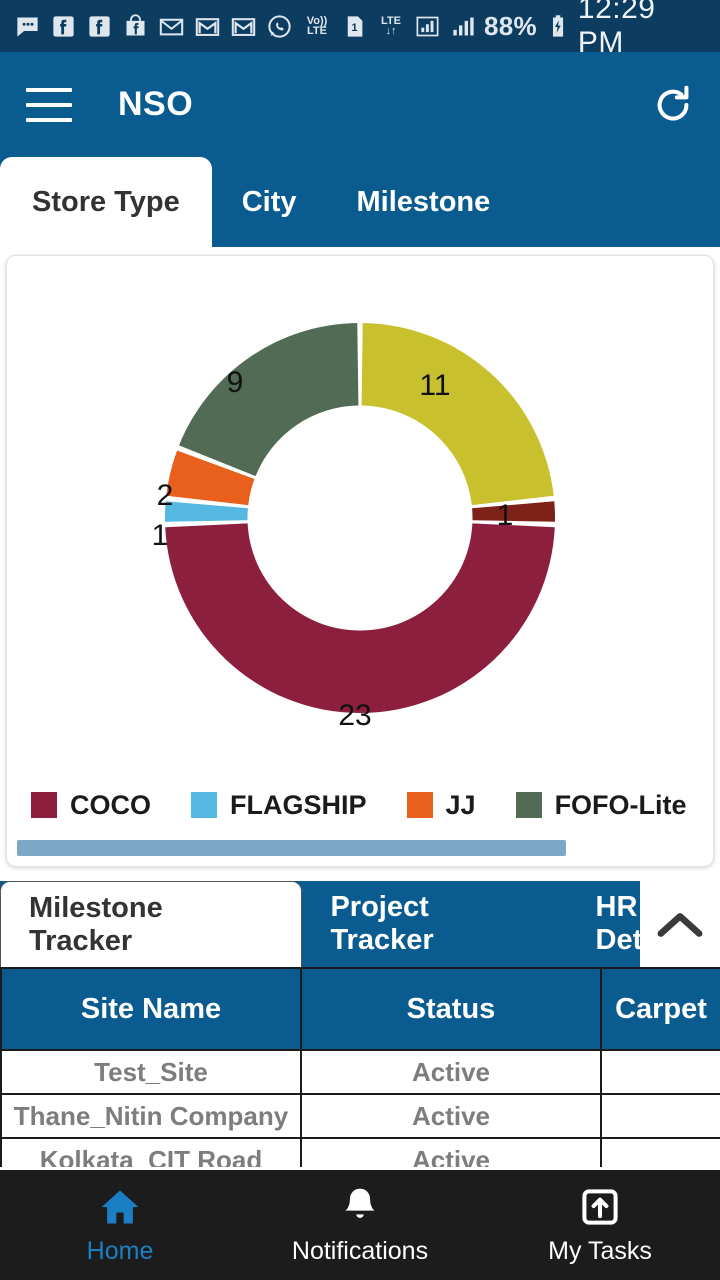 The height and width of the screenshot is (1280, 720). What do you see at coordinates (206, 511) in the screenshot?
I see `donut-slice-flagship` at bounding box center [206, 511].